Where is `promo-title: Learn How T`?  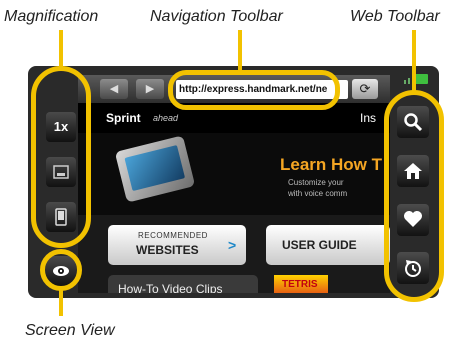
promo-title: Learn How T is located at coordinates (331, 164).